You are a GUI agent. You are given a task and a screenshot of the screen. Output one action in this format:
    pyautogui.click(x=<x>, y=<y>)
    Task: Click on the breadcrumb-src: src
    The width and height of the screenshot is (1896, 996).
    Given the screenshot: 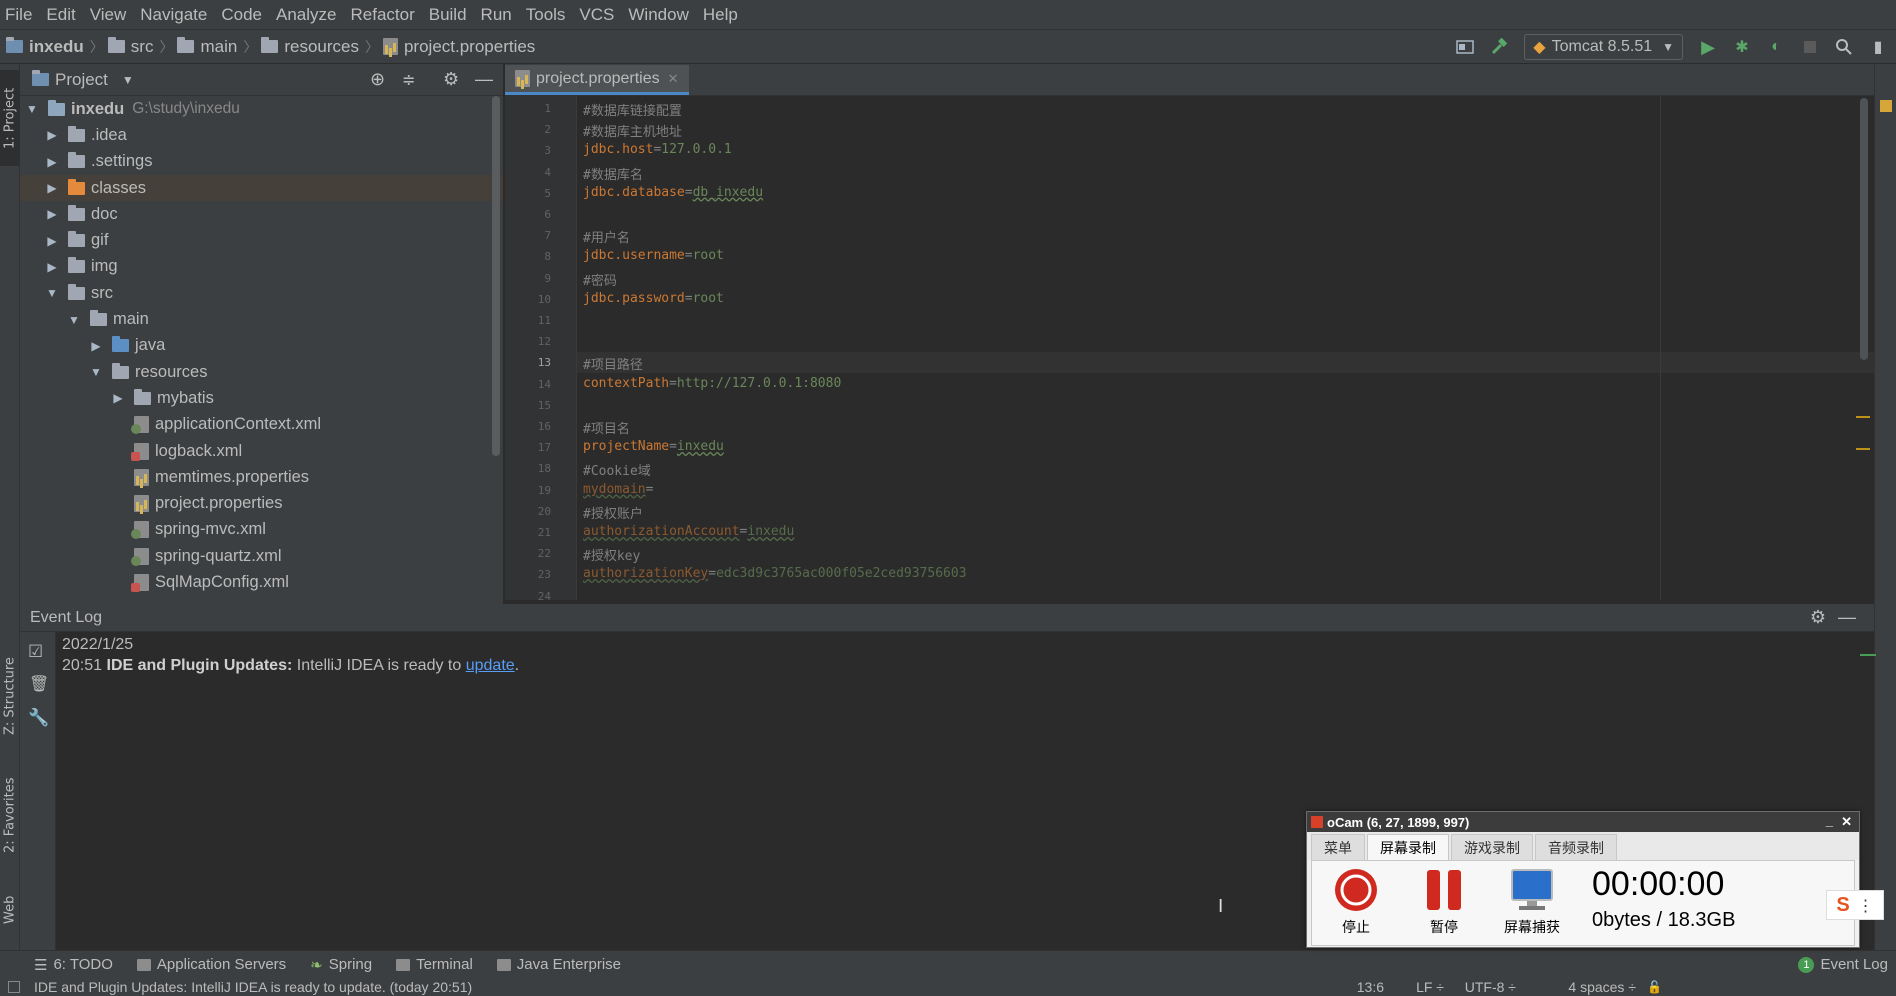 What is the action you would take?
    pyautogui.click(x=142, y=47)
    